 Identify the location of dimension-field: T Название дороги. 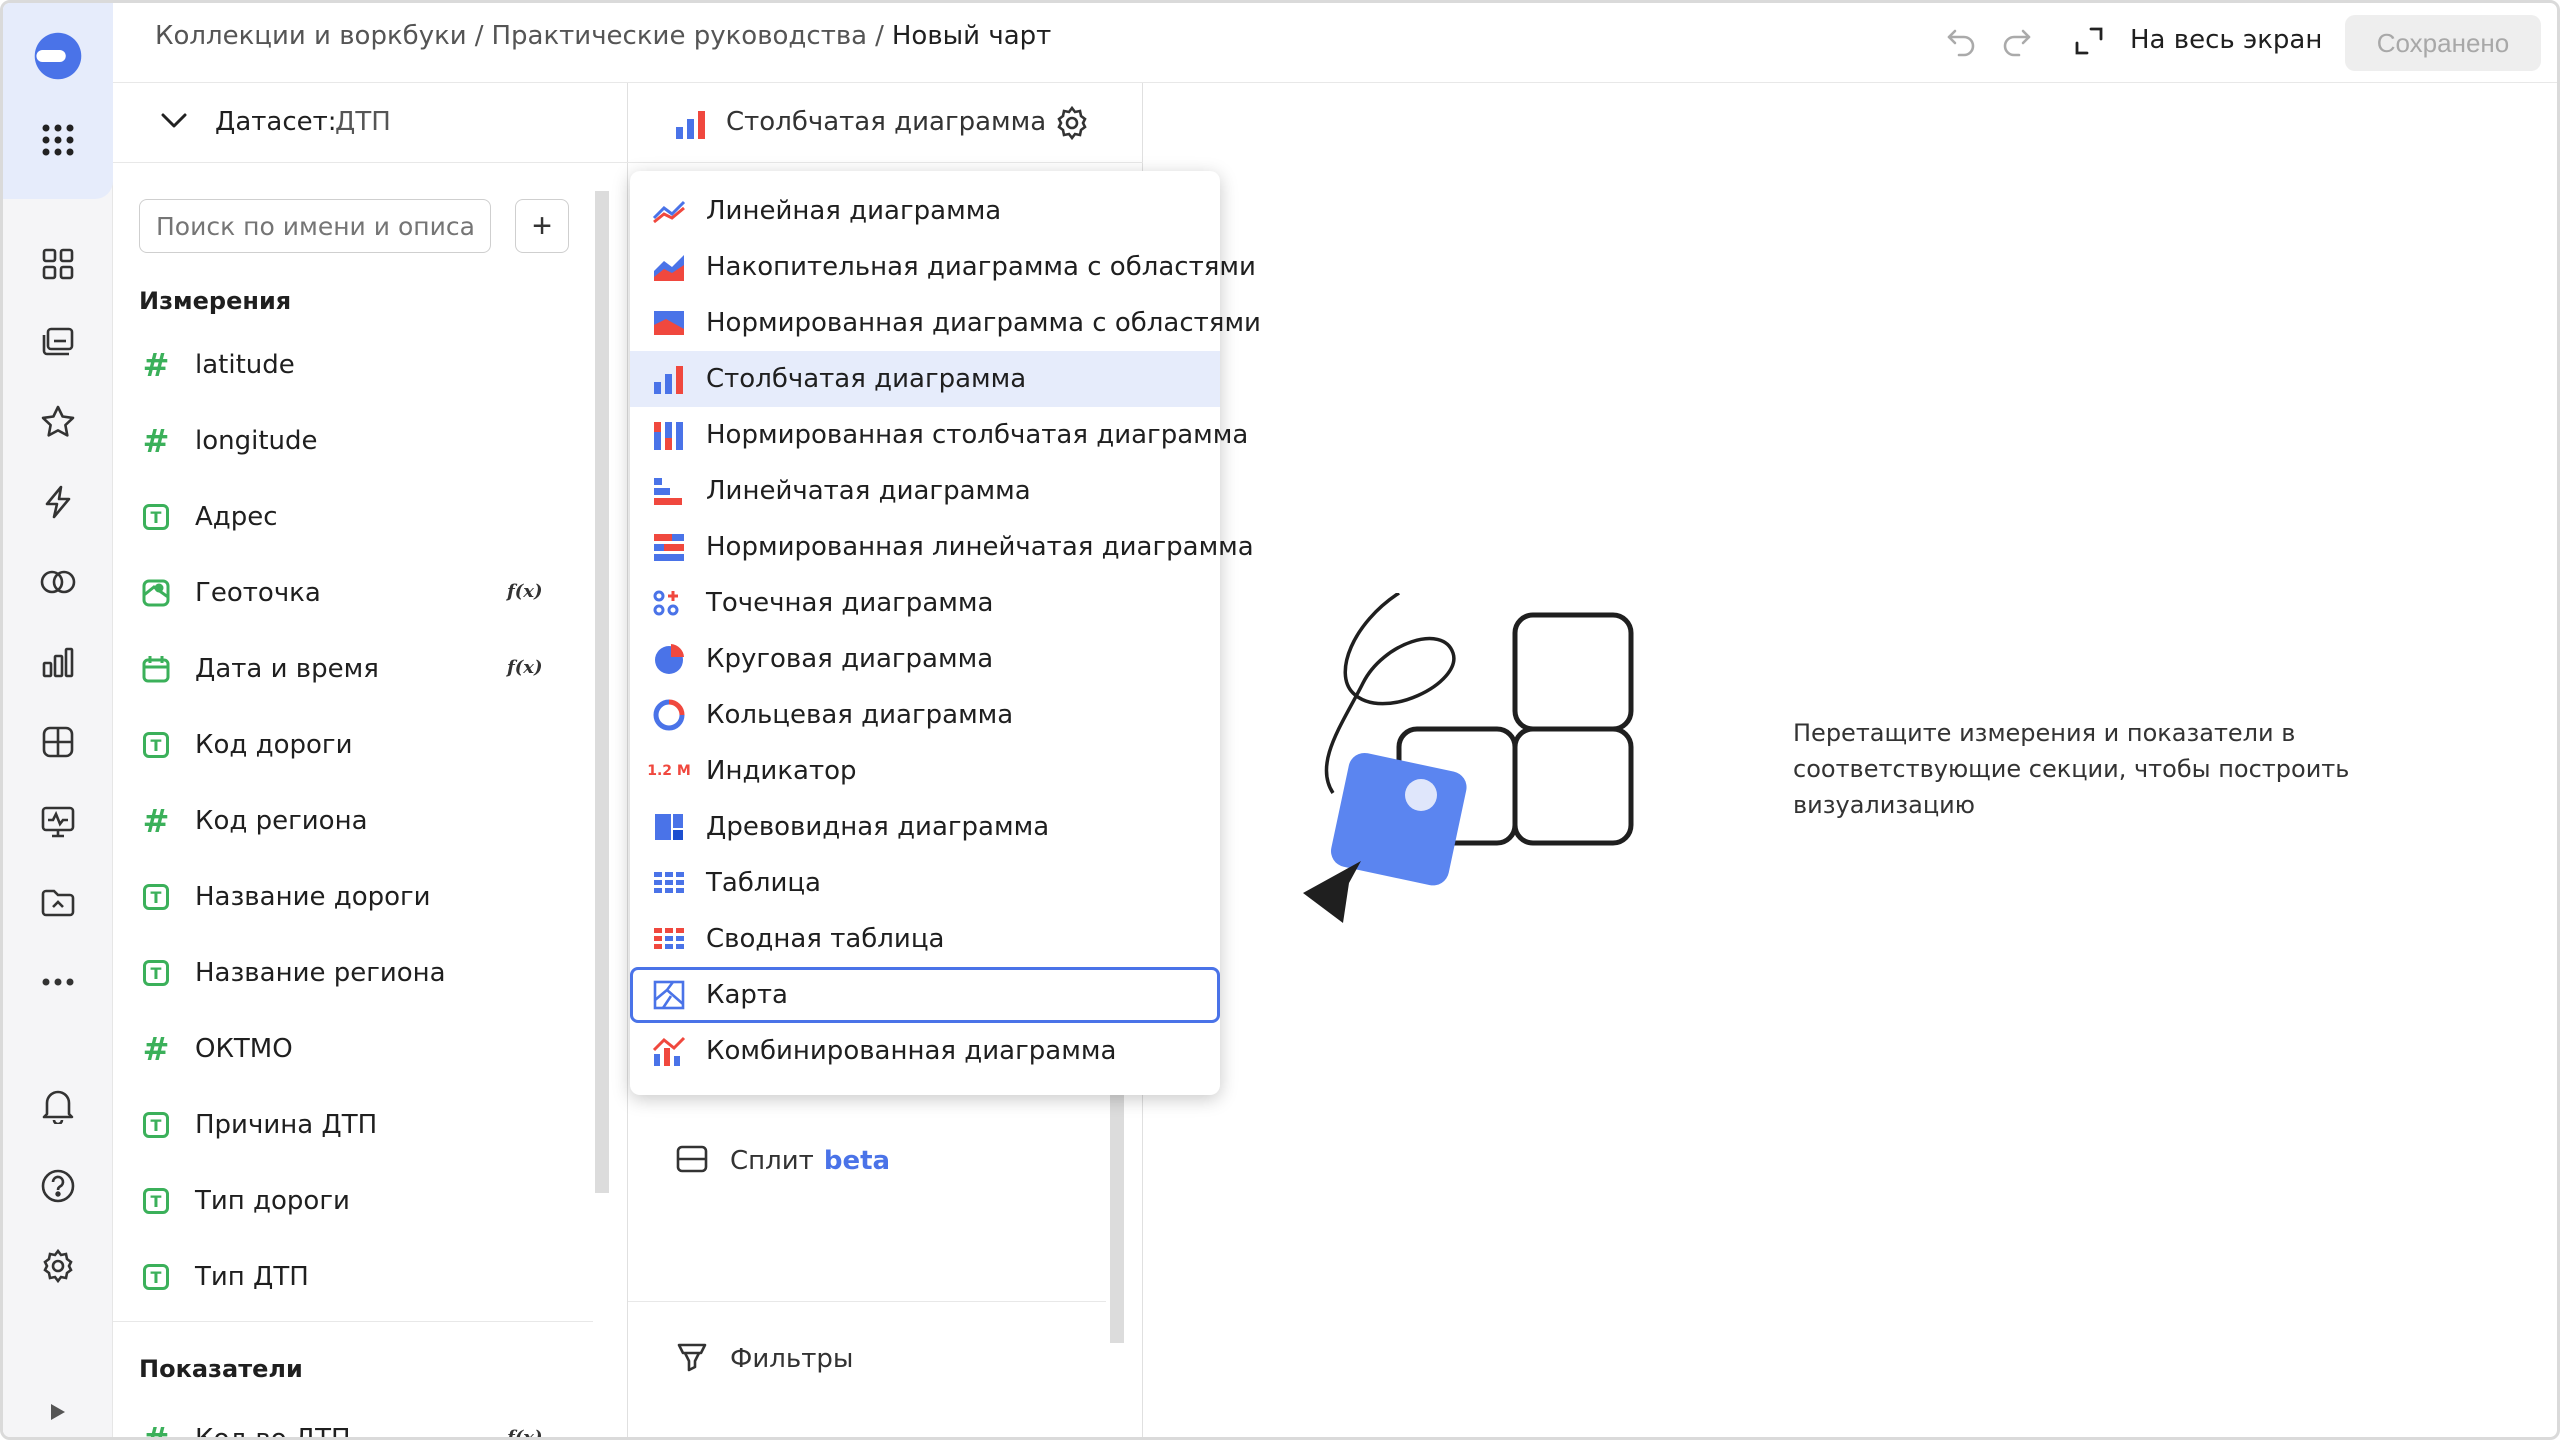
(374, 897).